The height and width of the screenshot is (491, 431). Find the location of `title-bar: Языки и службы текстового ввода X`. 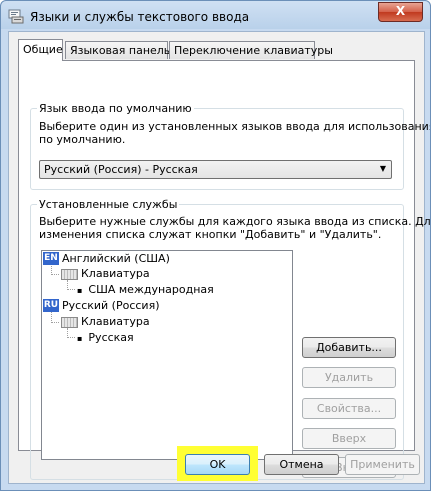

title-bar: Языки и службы текстового ввода X is located at coordinates (215, 16).